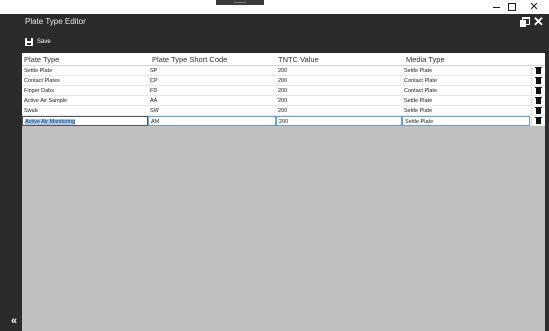  I want to click on column-header-short-code: Plate Type Short Code, so click(189, 60).